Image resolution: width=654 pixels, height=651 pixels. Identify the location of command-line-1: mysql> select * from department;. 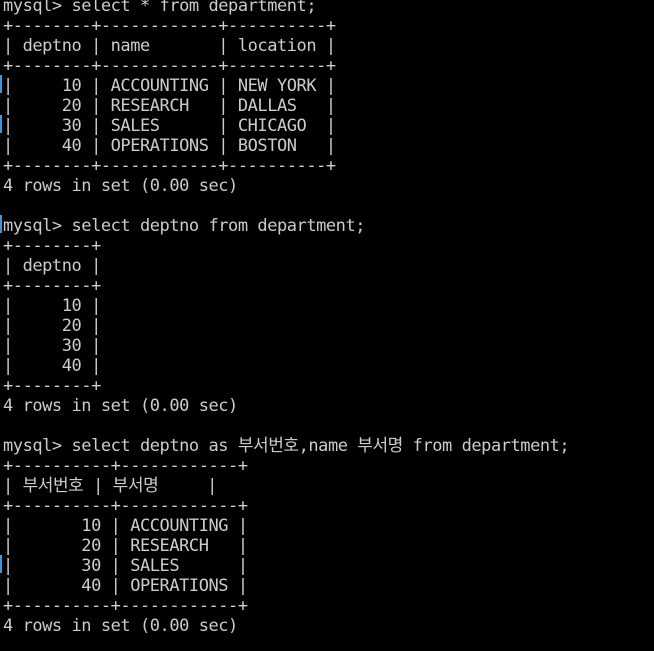
(160, 8).